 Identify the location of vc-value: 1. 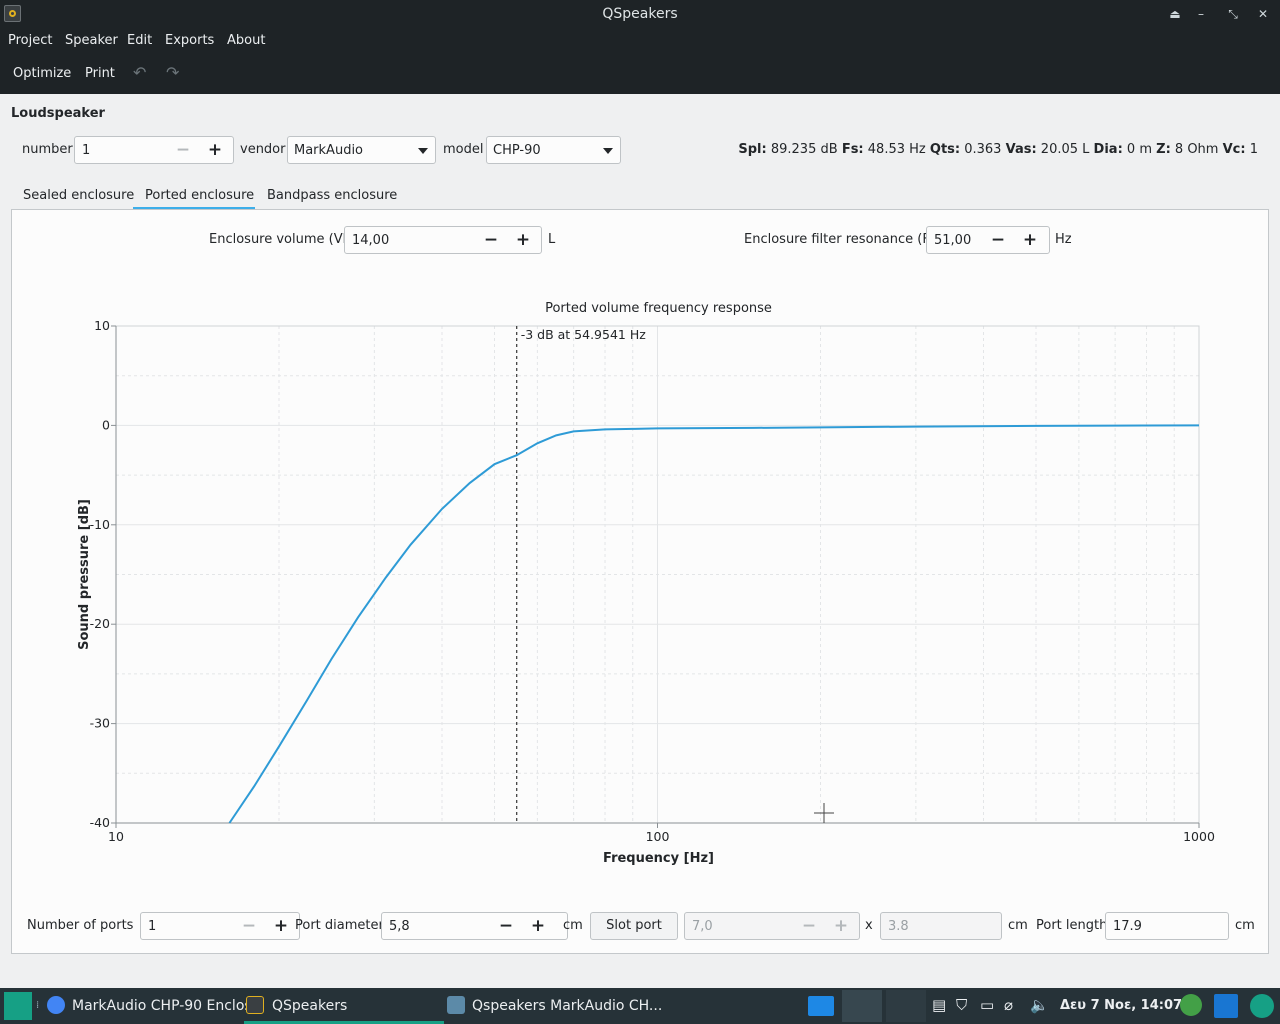
(1253, 149).